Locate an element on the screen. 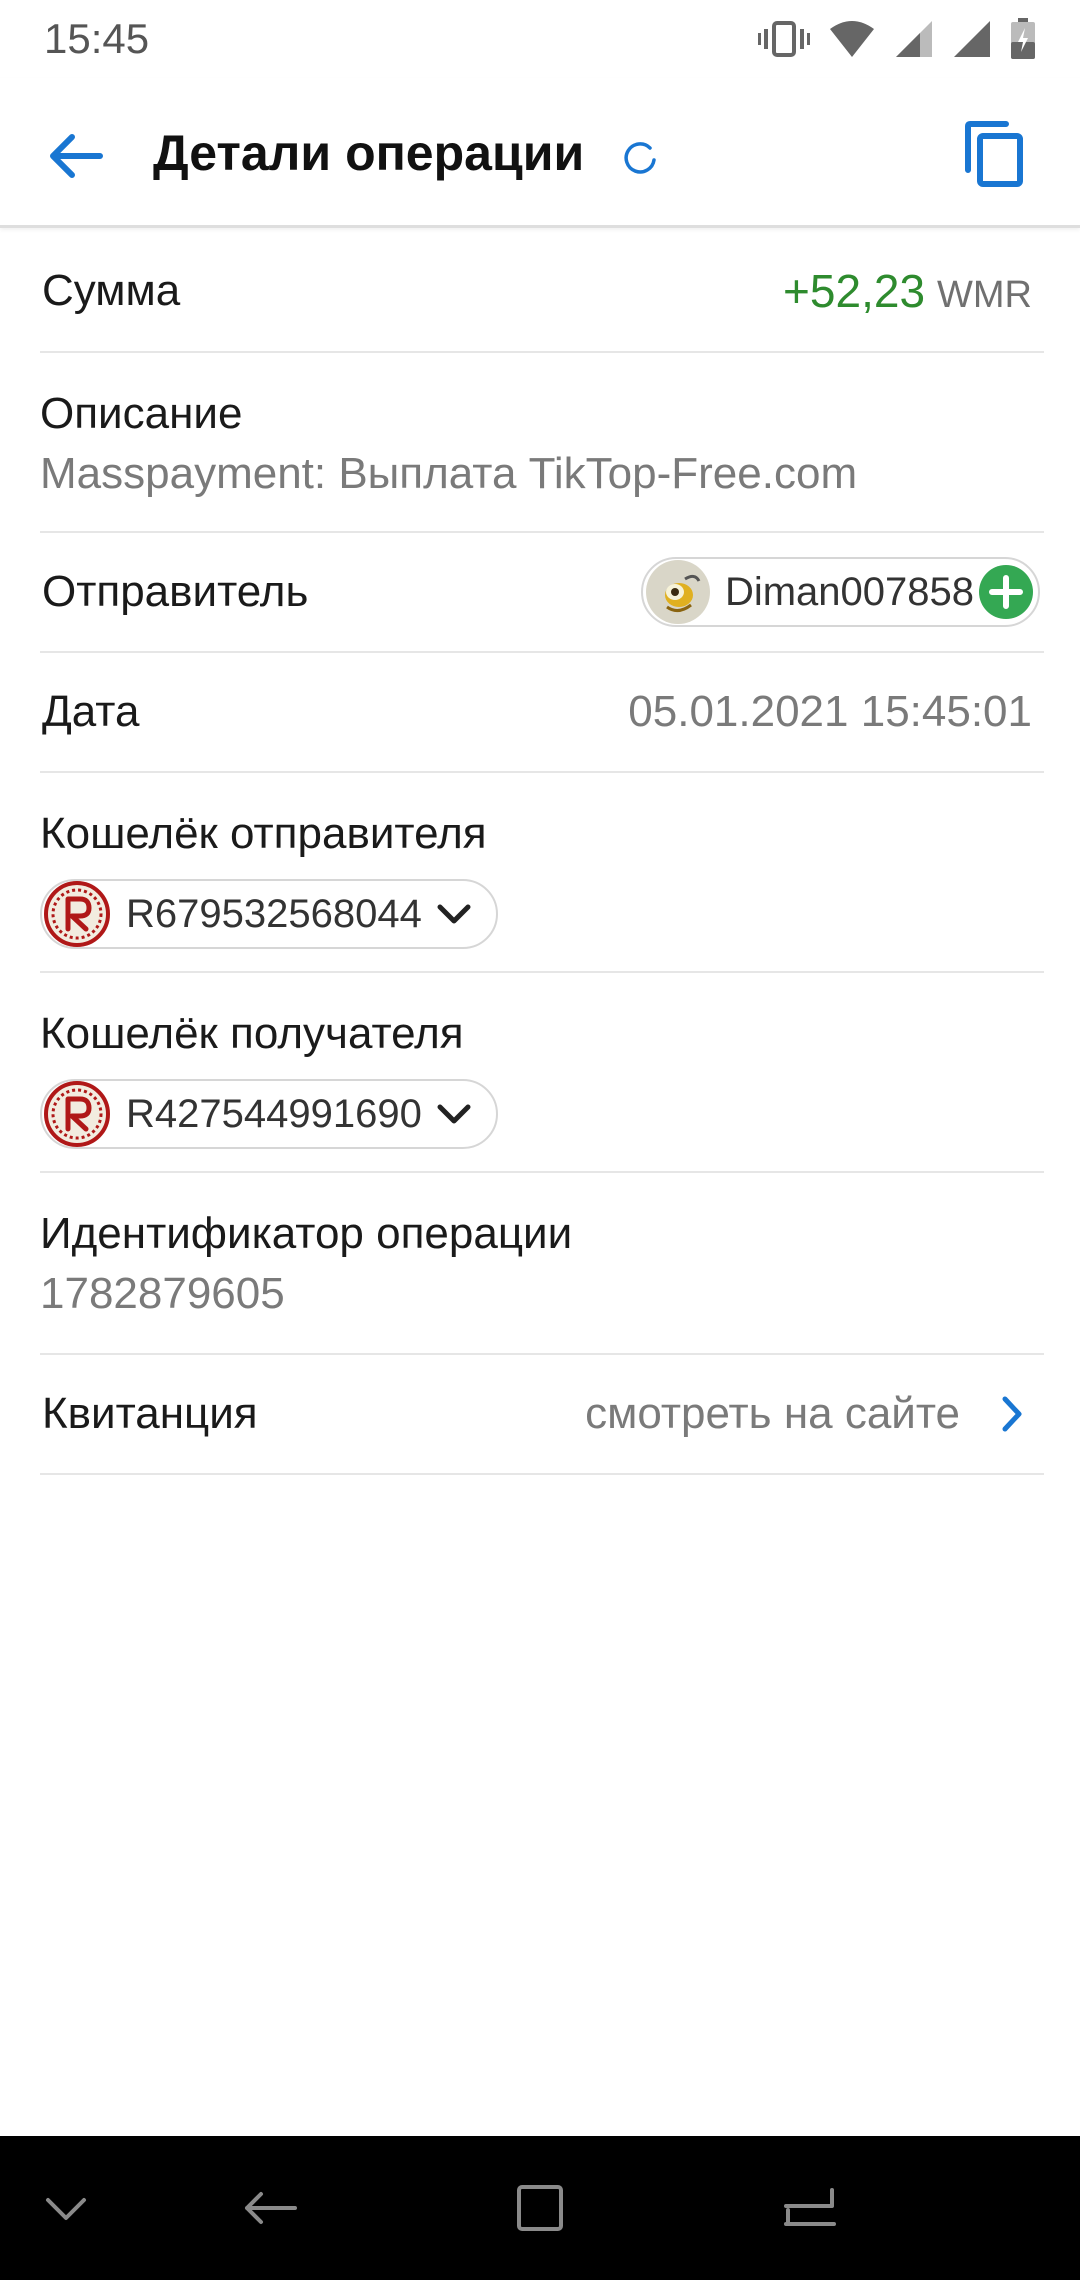 The width and height of the screenshot is (1080, 2280). date-label: Дата is located at coordinates (91, 711).